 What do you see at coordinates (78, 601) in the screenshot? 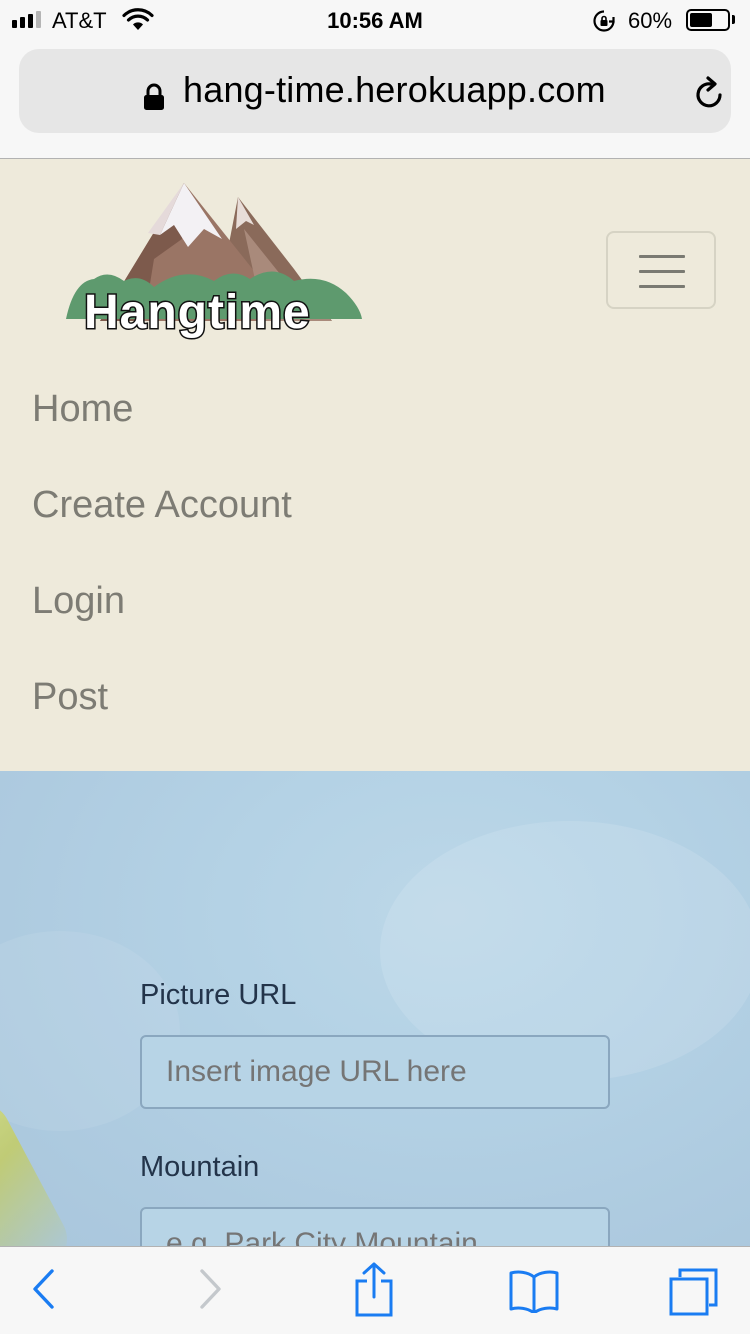
I see `nav-link-login: Login` at bounding box center [78, 601].